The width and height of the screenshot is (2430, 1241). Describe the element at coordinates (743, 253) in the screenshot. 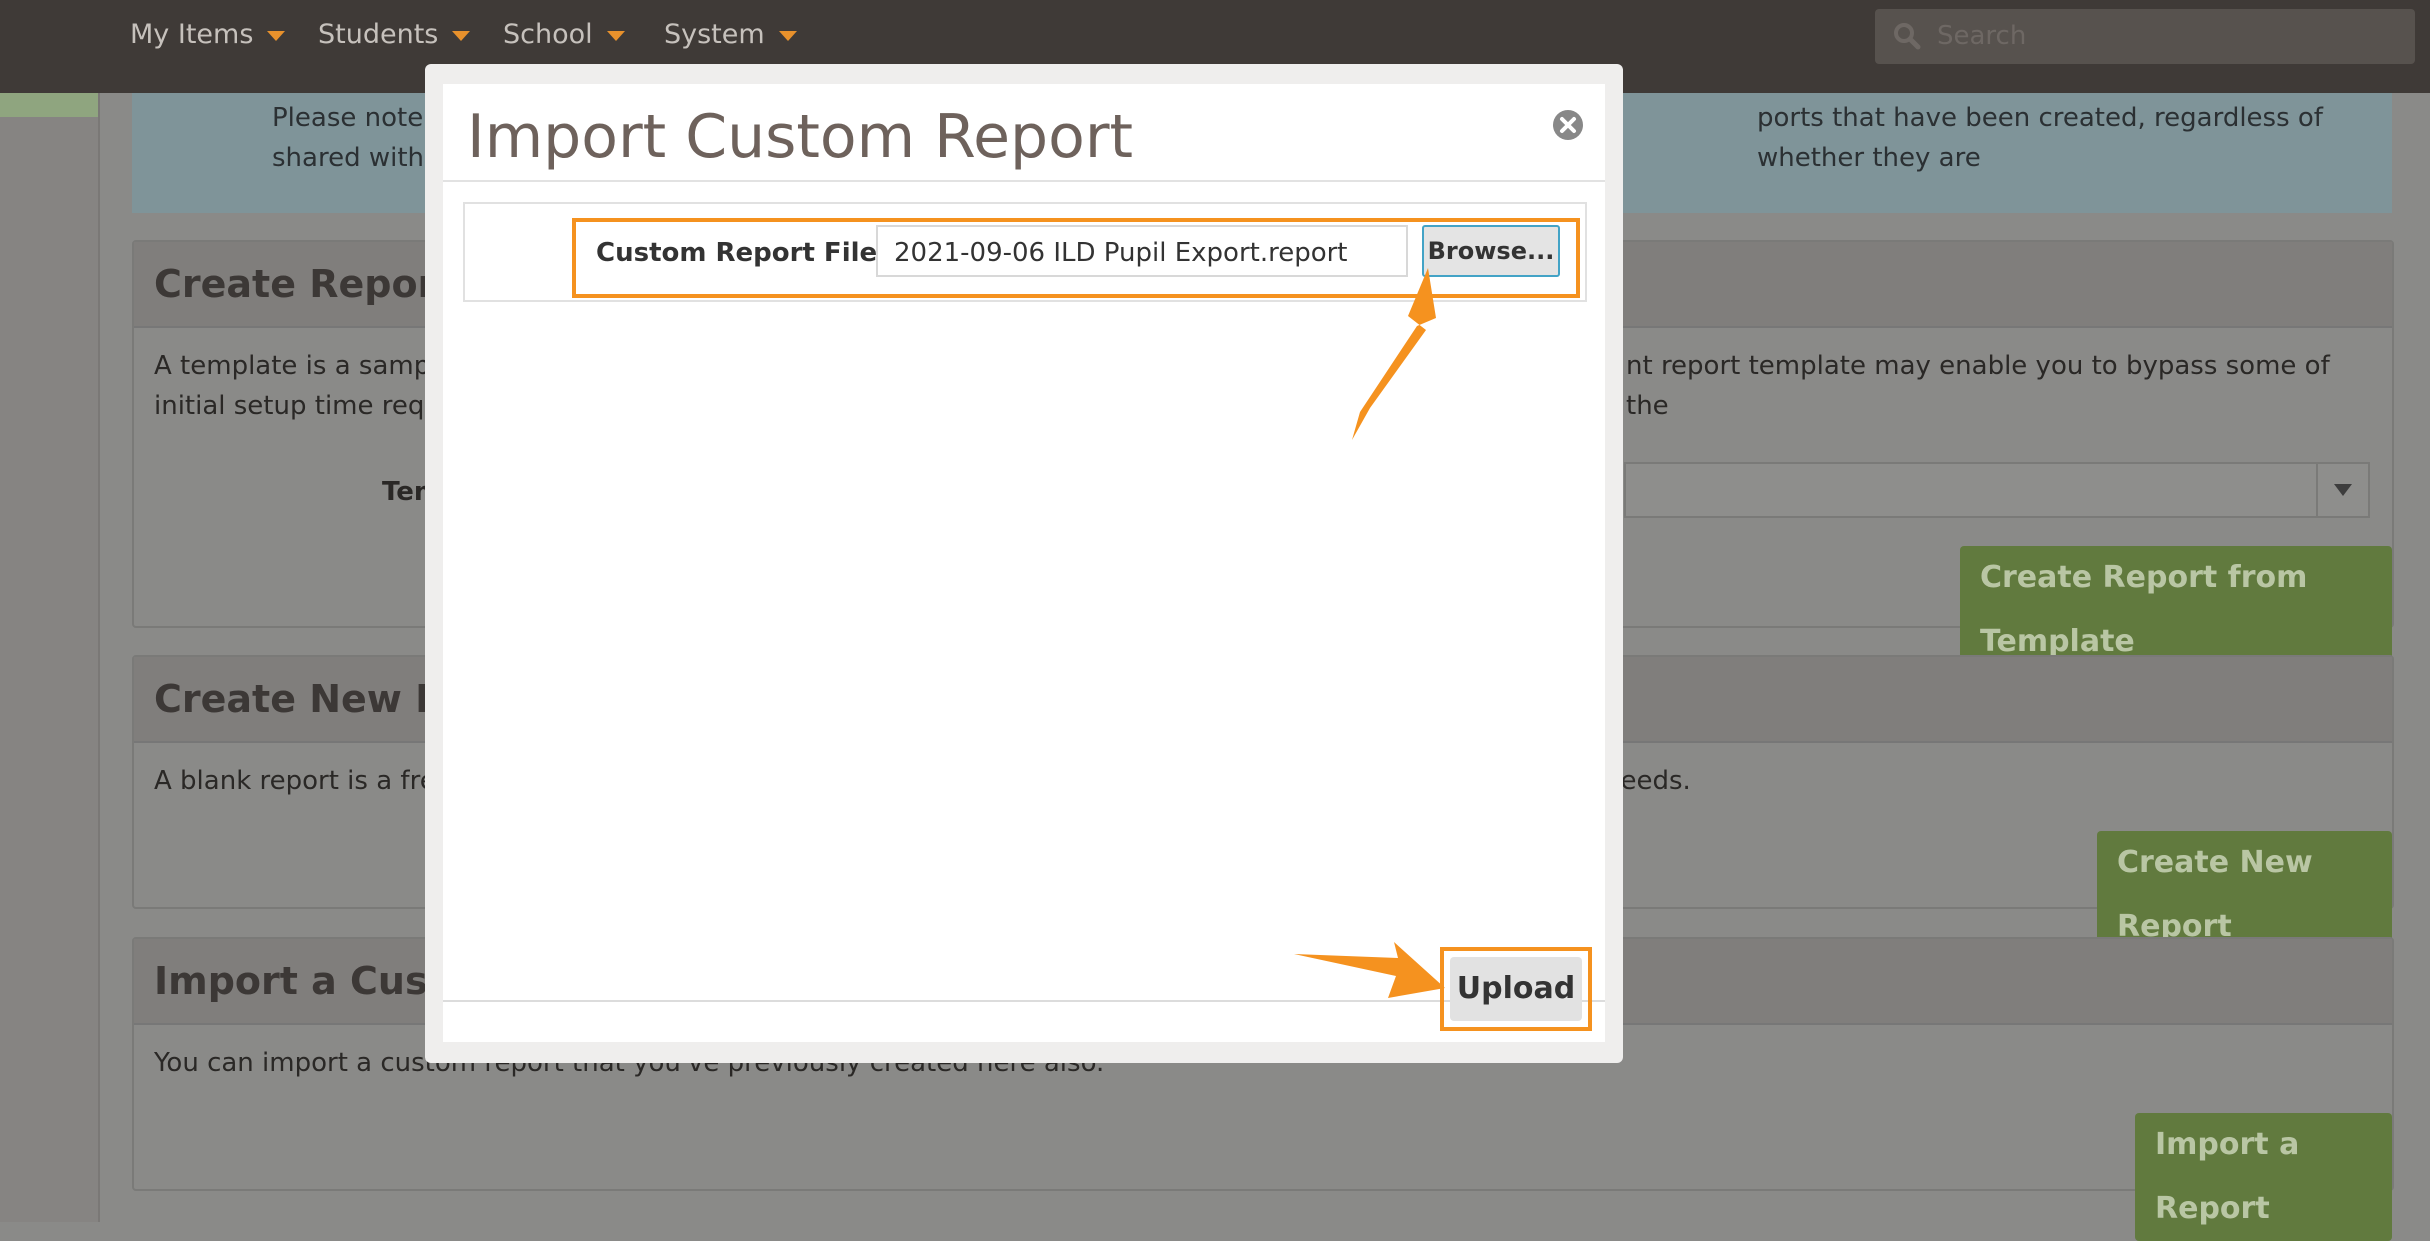

I see `field-label-text: Custom Report File*` at that location.